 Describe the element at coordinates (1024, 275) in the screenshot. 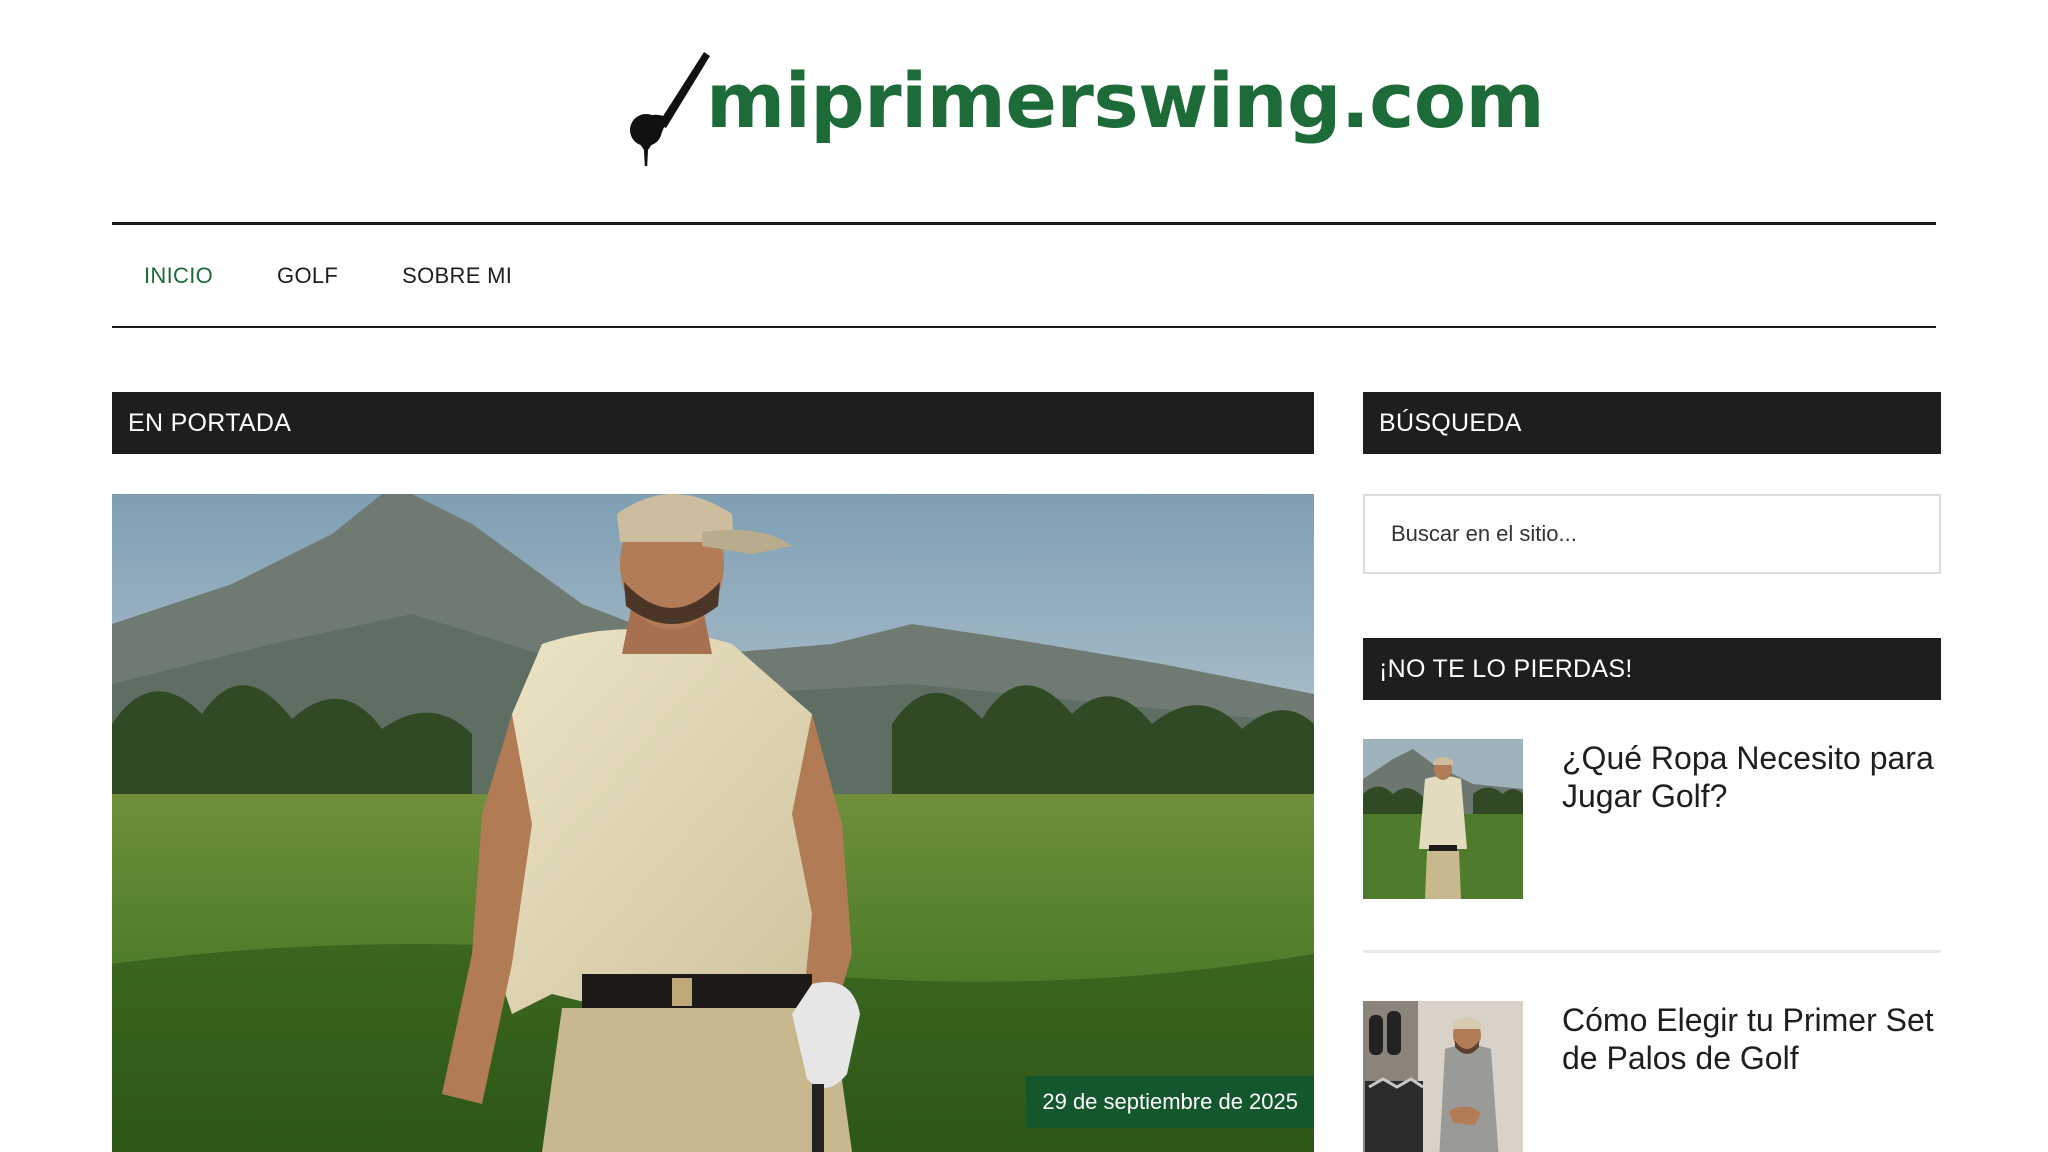

I see `main-navigation: INICIO GOLF SOBRE MI` at that location.